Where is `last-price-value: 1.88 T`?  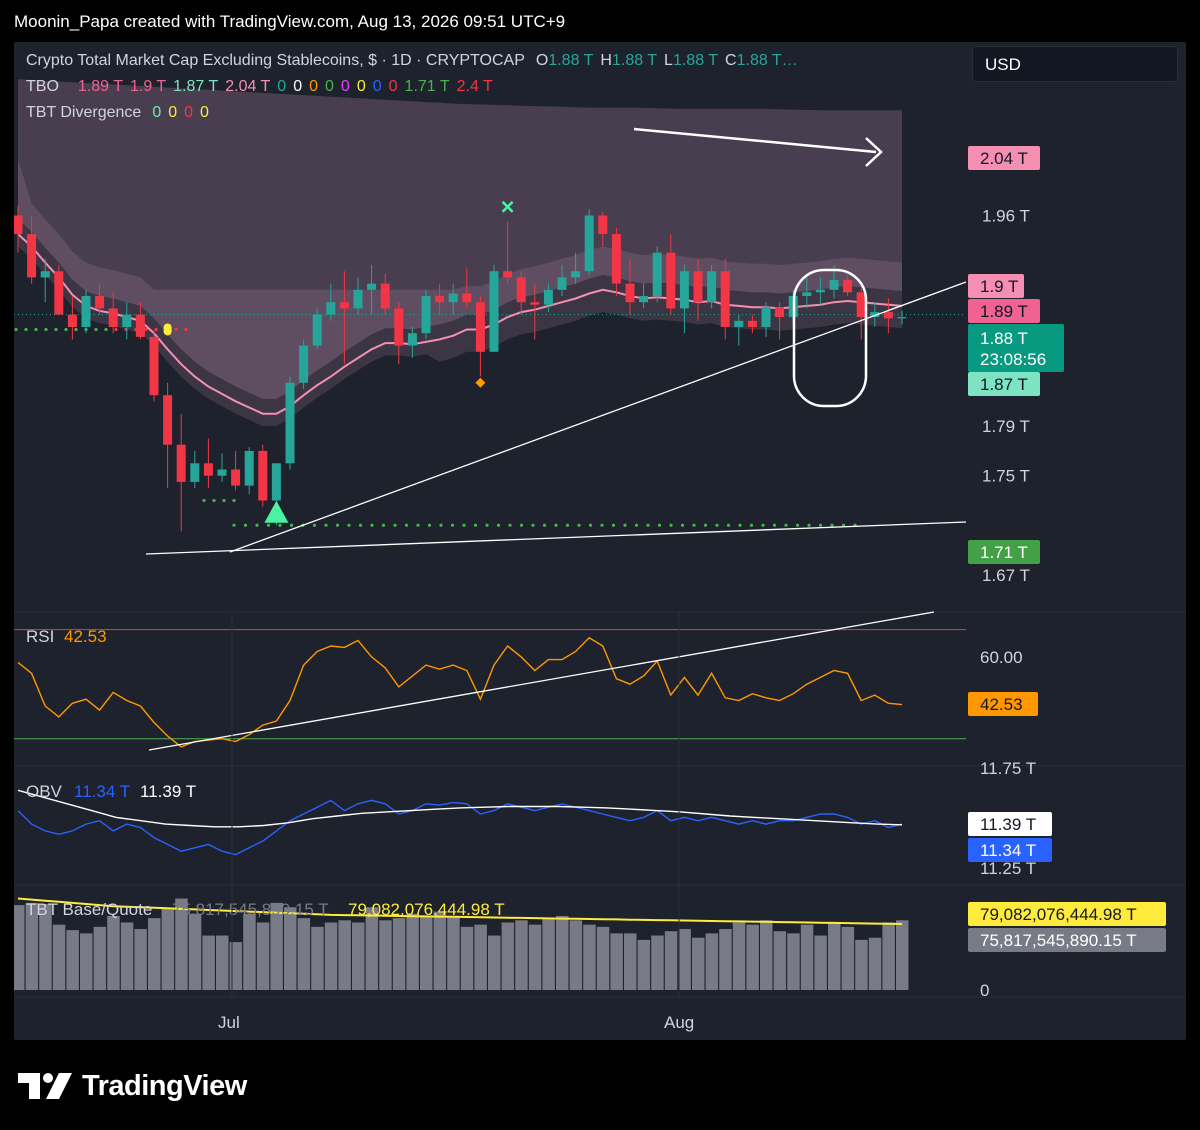
last-price-value: 1.88 T is located at coordinates (1004, 338).